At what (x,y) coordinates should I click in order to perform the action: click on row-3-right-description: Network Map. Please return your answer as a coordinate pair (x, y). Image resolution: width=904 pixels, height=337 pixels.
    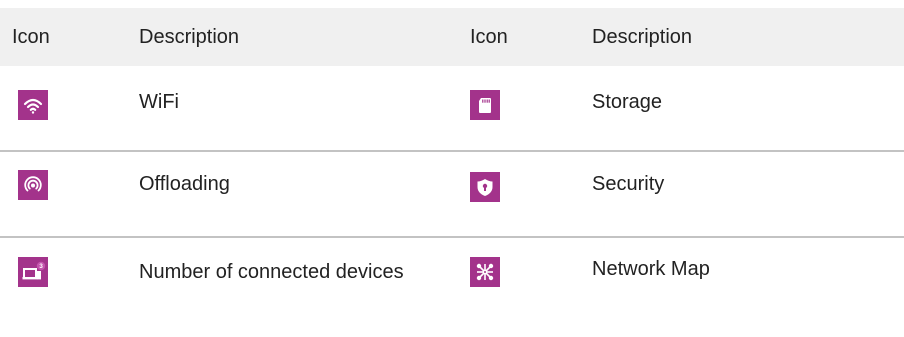
    Looking at the image, I should click on (651, 269).